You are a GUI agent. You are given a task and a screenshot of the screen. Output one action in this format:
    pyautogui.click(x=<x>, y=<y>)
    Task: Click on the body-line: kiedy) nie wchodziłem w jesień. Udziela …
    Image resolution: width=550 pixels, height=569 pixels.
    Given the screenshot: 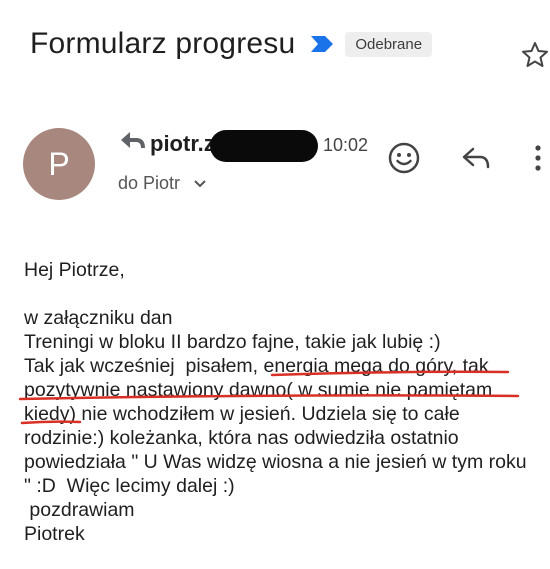 What is the action you would take?
    pyautogui.click(x=242, y=414)
    